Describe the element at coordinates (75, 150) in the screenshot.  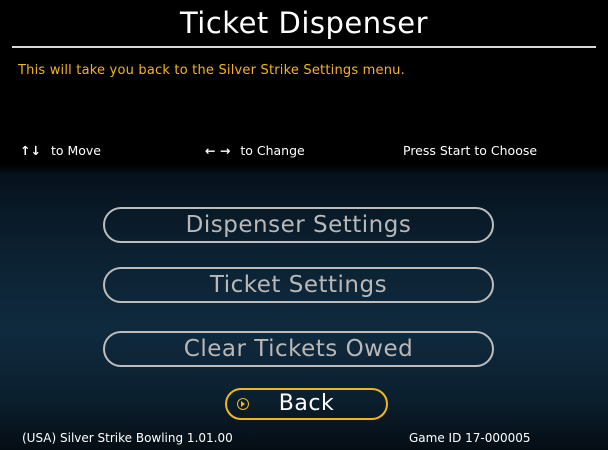
I see `help-move-label: to Move` at that location.